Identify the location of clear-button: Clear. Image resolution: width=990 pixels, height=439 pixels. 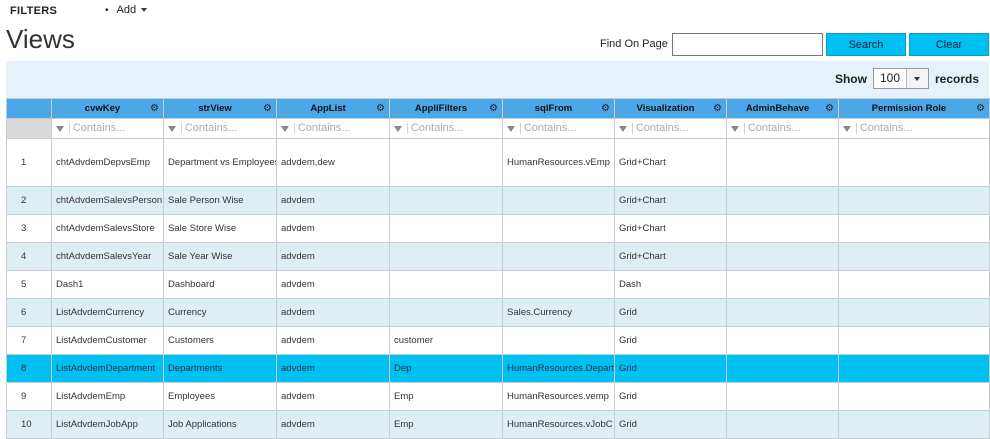
(949, 44).